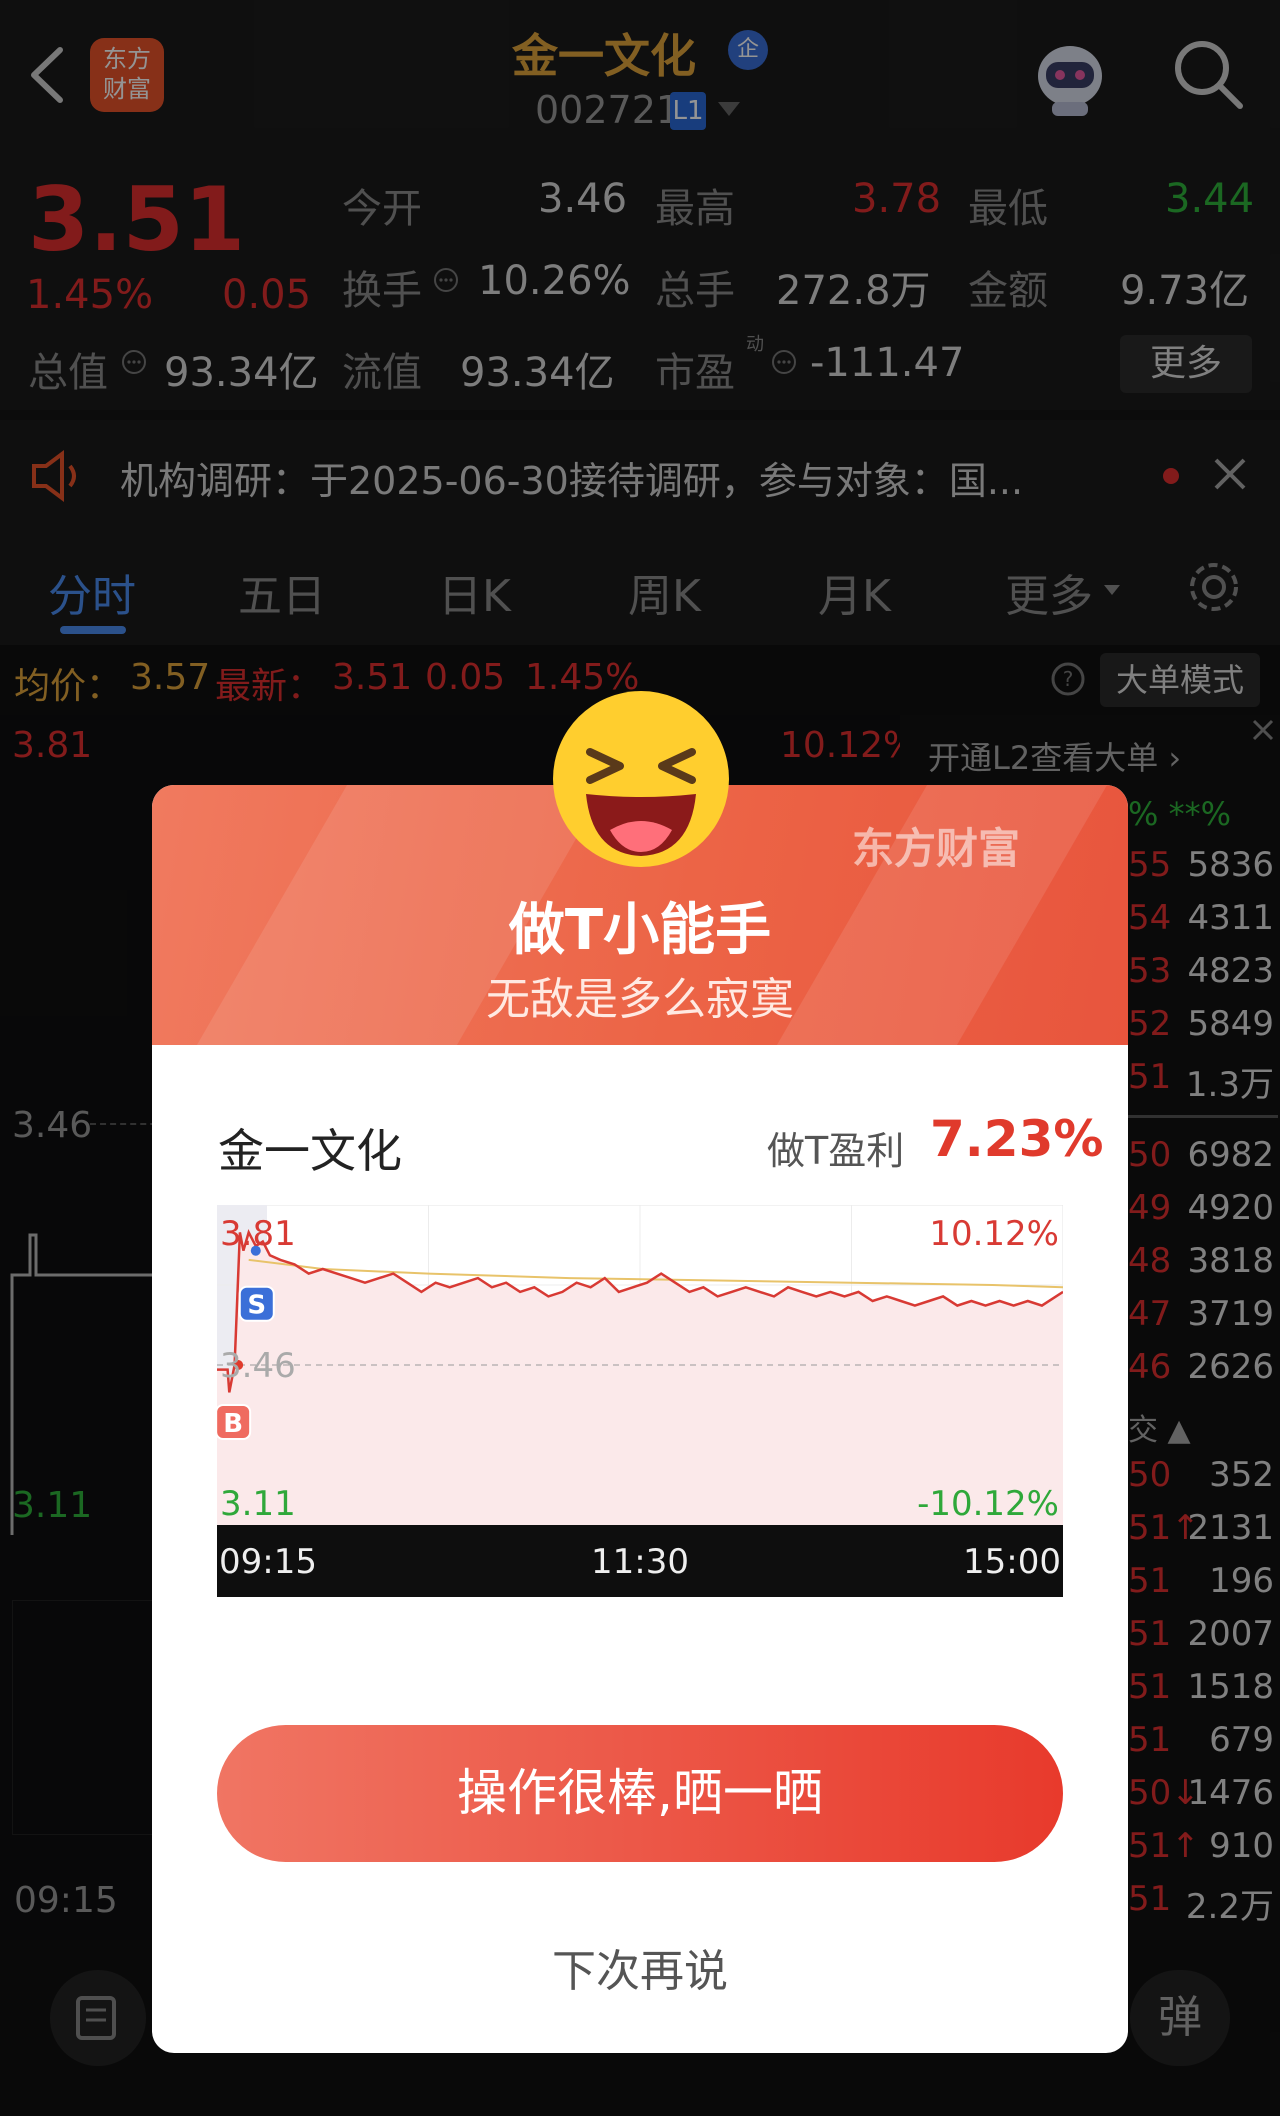 The width and height of the screenshot is (1280, 2116). I want to click on x-tick-end: 15:00, so click(1012, 1562).